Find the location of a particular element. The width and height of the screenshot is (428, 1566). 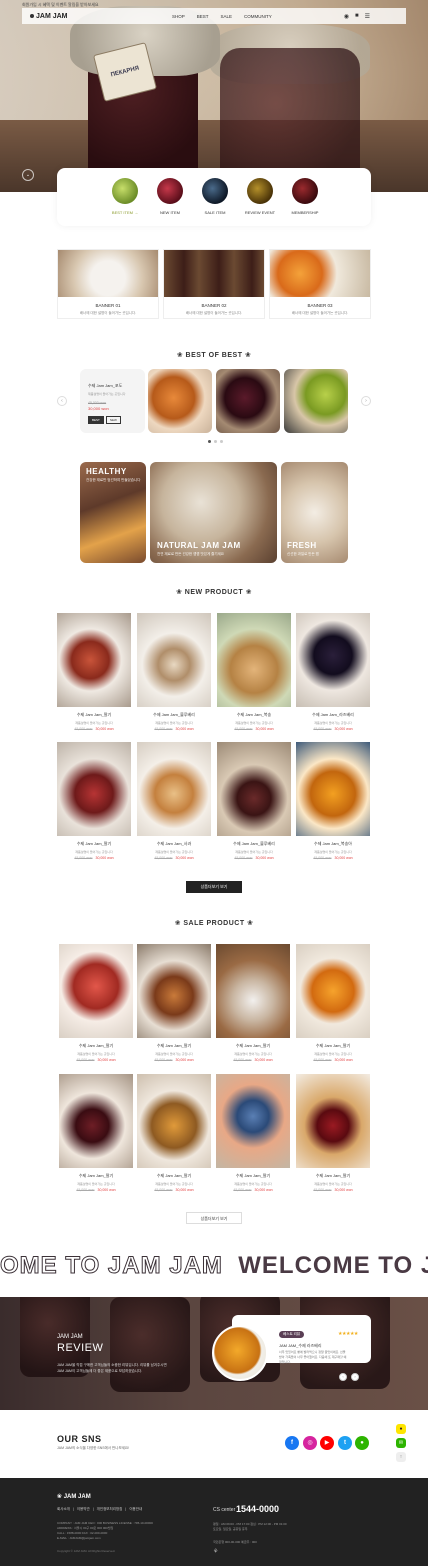

best-section-title: ❀ BEST OF BEST ❀ is located at coordinates (214, 355).